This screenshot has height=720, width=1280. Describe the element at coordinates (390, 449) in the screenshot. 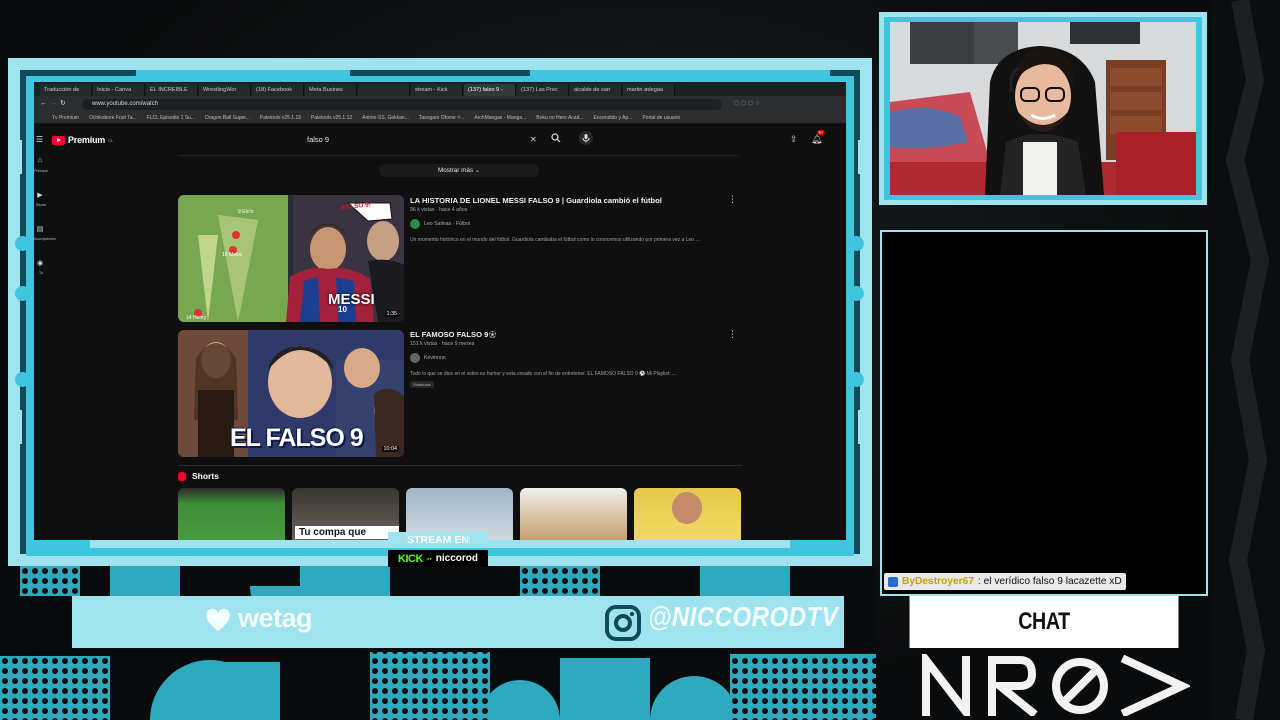

I see `video-duration: 10:04` at that location.